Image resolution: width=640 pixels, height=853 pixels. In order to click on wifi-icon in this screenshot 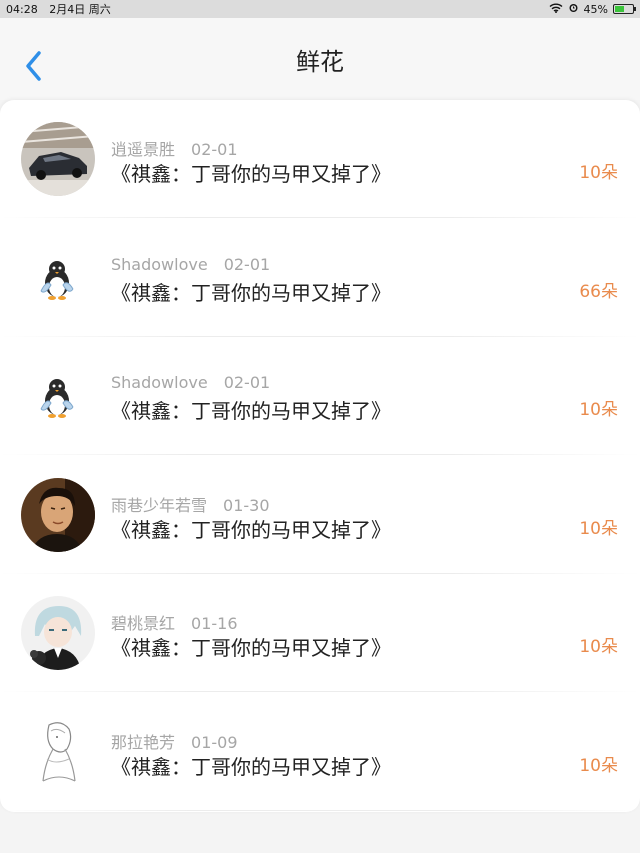, I will do `click(556, 9)`.